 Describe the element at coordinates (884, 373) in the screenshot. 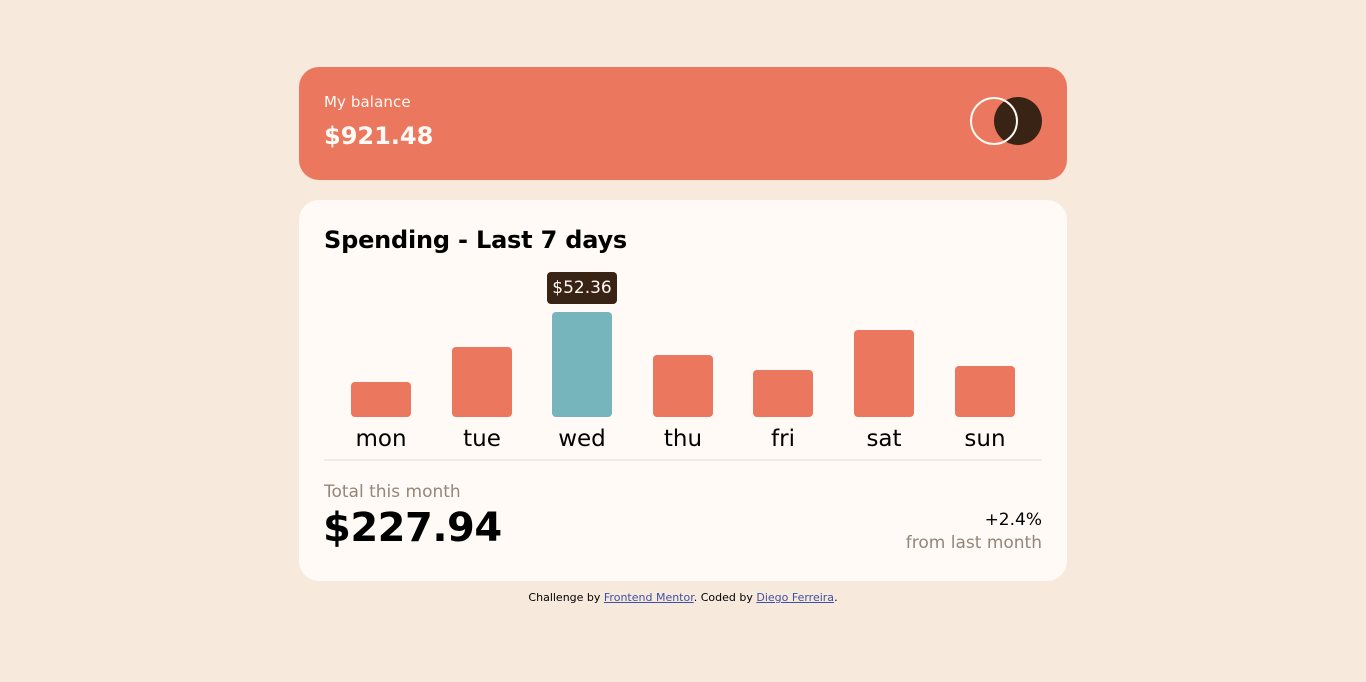

I see `bar-sat` at that location.